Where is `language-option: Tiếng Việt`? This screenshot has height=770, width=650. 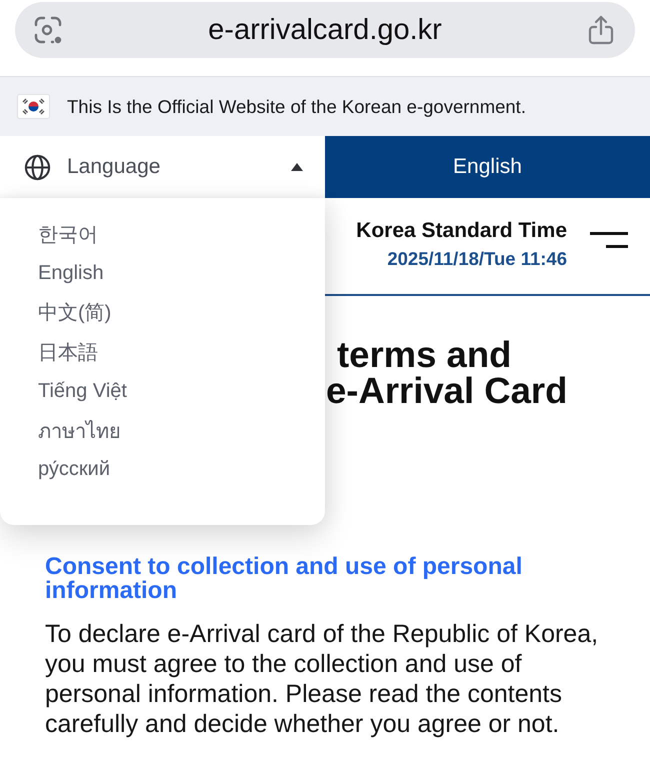 language-option: Tiếng Việt is located at coordinates (162, 391).